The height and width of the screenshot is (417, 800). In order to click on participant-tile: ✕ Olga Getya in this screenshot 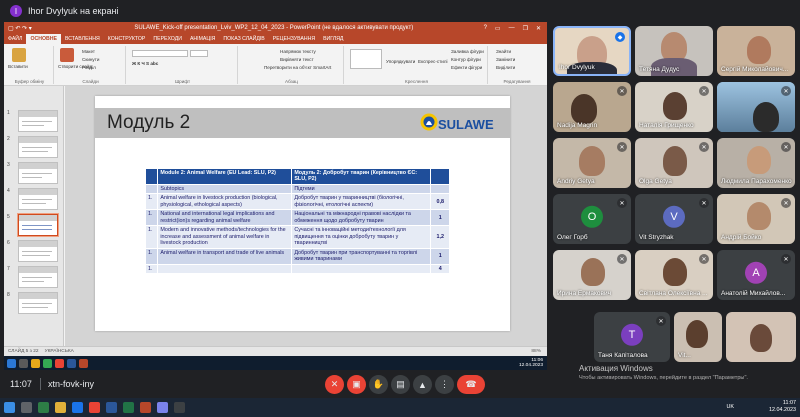, I will do `click(674, 163)`.